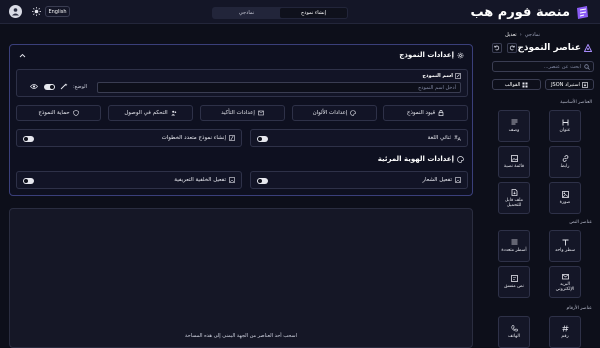 The height and width of the screenshot is (348, 600). I want to click on access-control-button: التحكم في الوصول, so click(150, 113).